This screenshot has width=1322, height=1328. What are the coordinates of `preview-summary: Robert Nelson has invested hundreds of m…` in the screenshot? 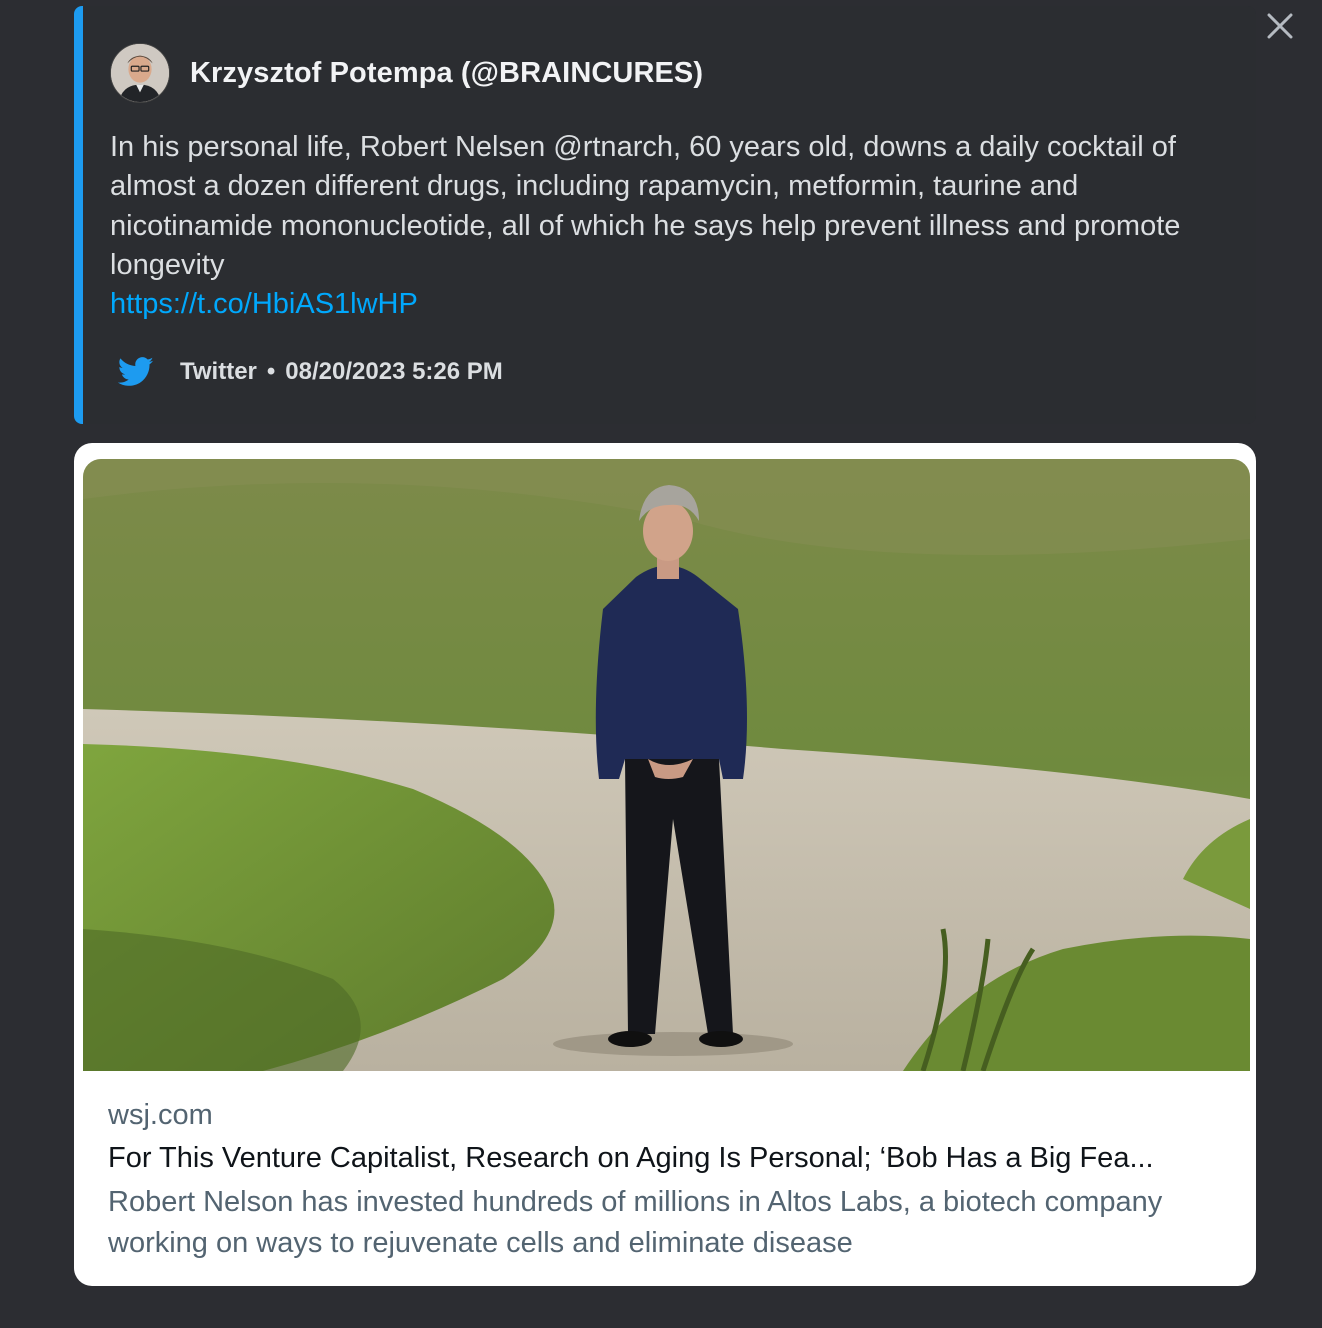 It's located at (635, 1222).